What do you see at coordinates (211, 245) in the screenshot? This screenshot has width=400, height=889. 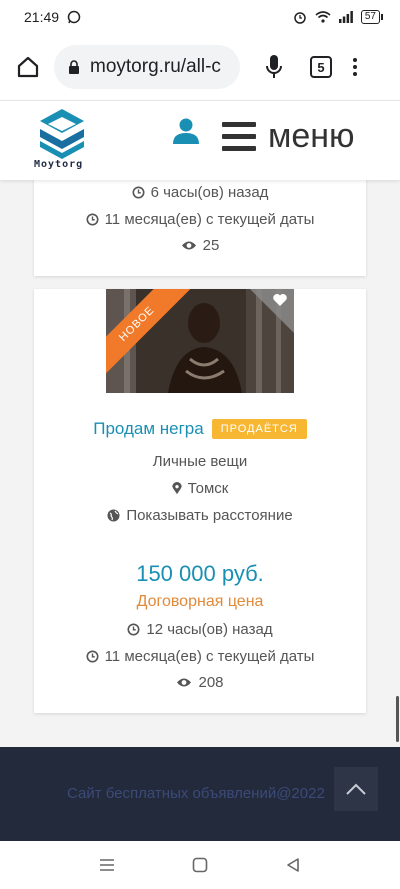 I see `views-count: 25` at bounding box center [211, 245].